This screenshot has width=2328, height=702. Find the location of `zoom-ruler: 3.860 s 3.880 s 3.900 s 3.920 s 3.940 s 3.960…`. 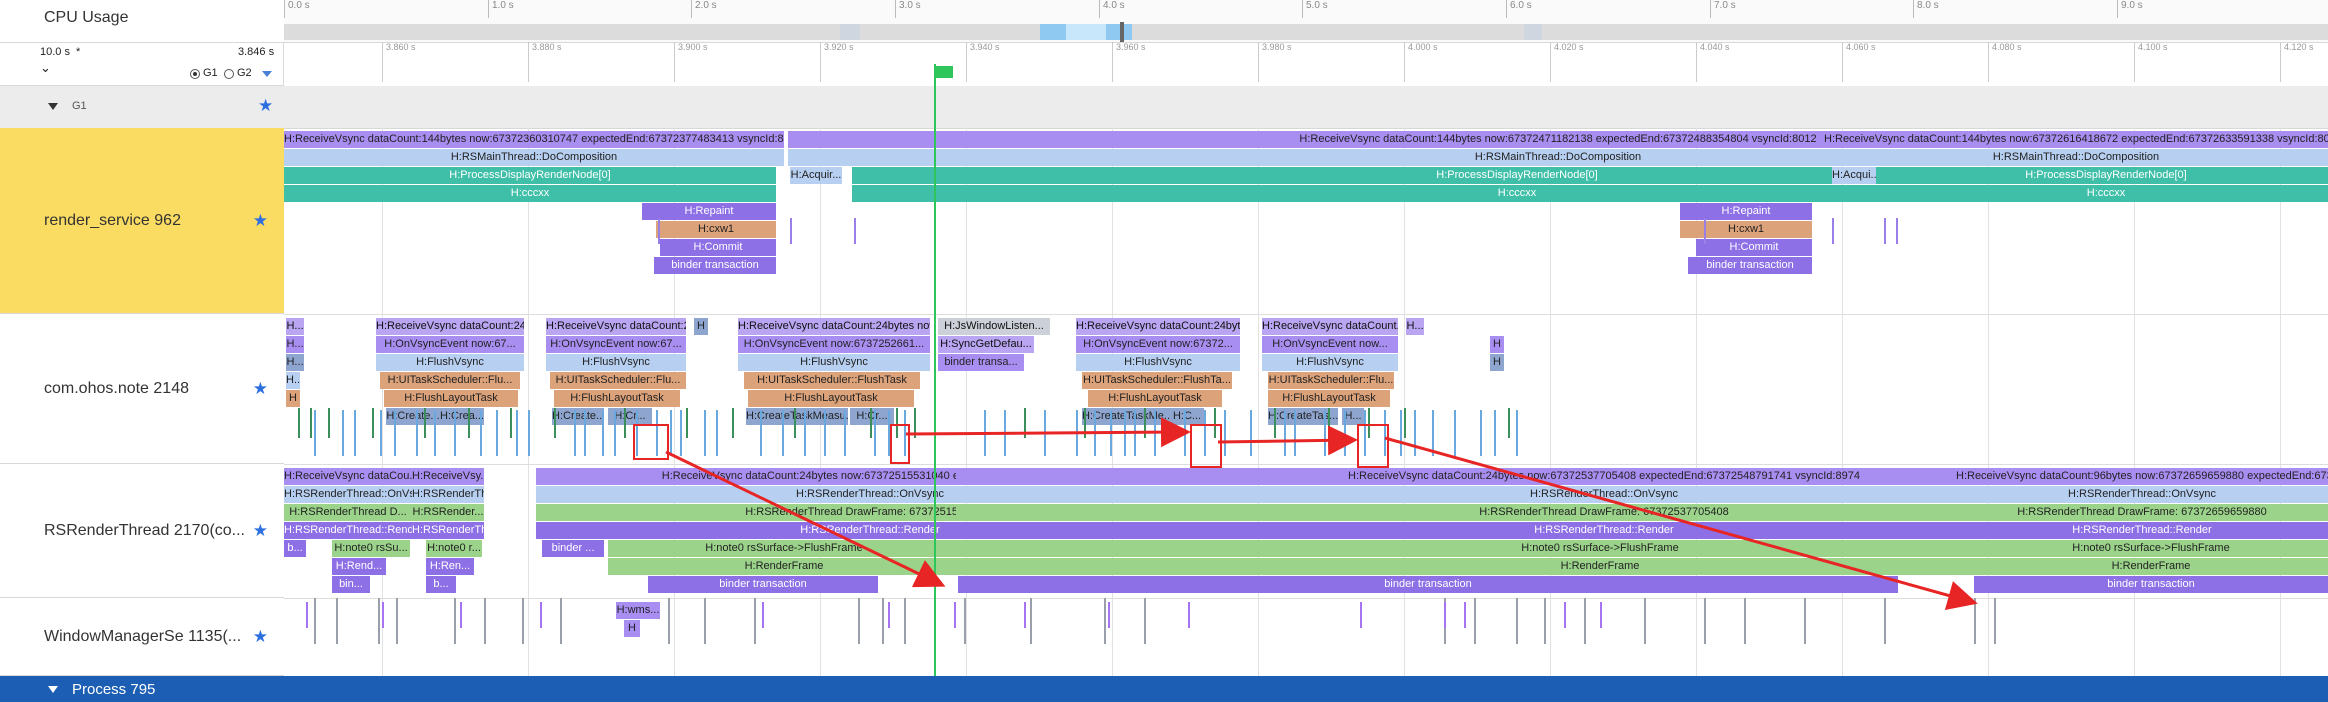

zoom-ruler: 3.860 s 3.880 s 3.900 s 3.920 s 3.940 s 3.960… is located at coordinates (1306, 64).